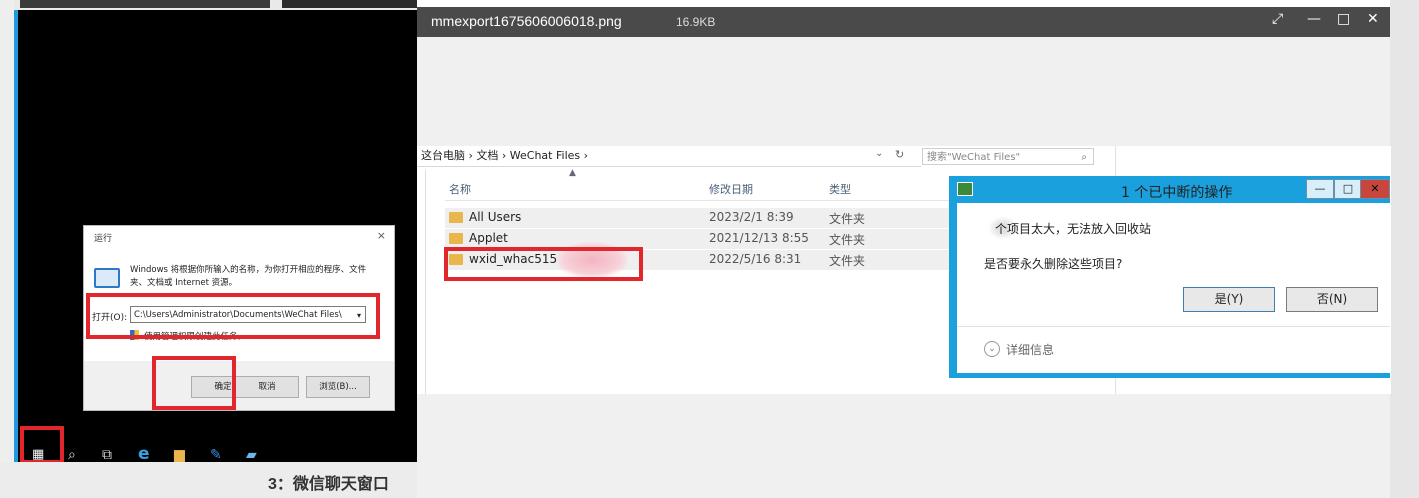 This screenshot has height=498, width=1419. What do you see at coordinates (731, 189) in the screenshot?
I see `column-date: 修改日期` at bounding box center [731, 189].